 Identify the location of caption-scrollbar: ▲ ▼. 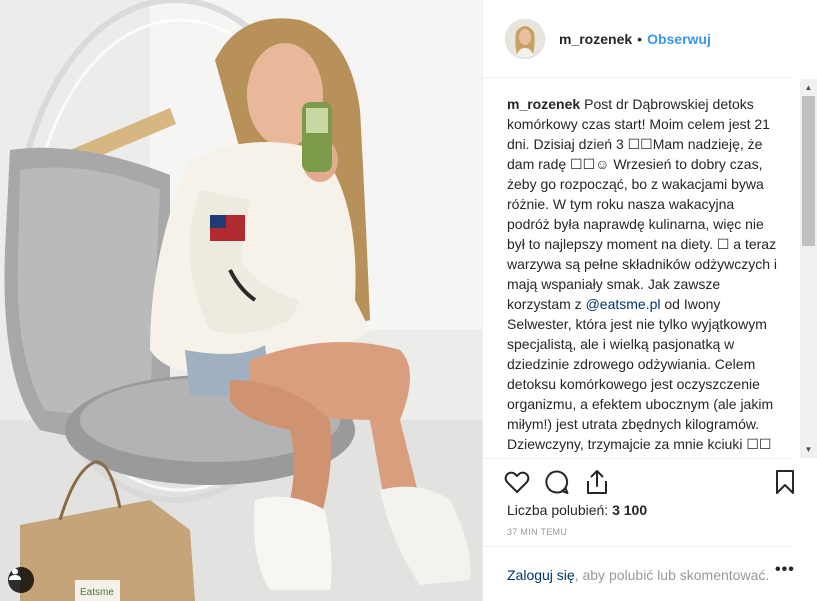
(808, 268).